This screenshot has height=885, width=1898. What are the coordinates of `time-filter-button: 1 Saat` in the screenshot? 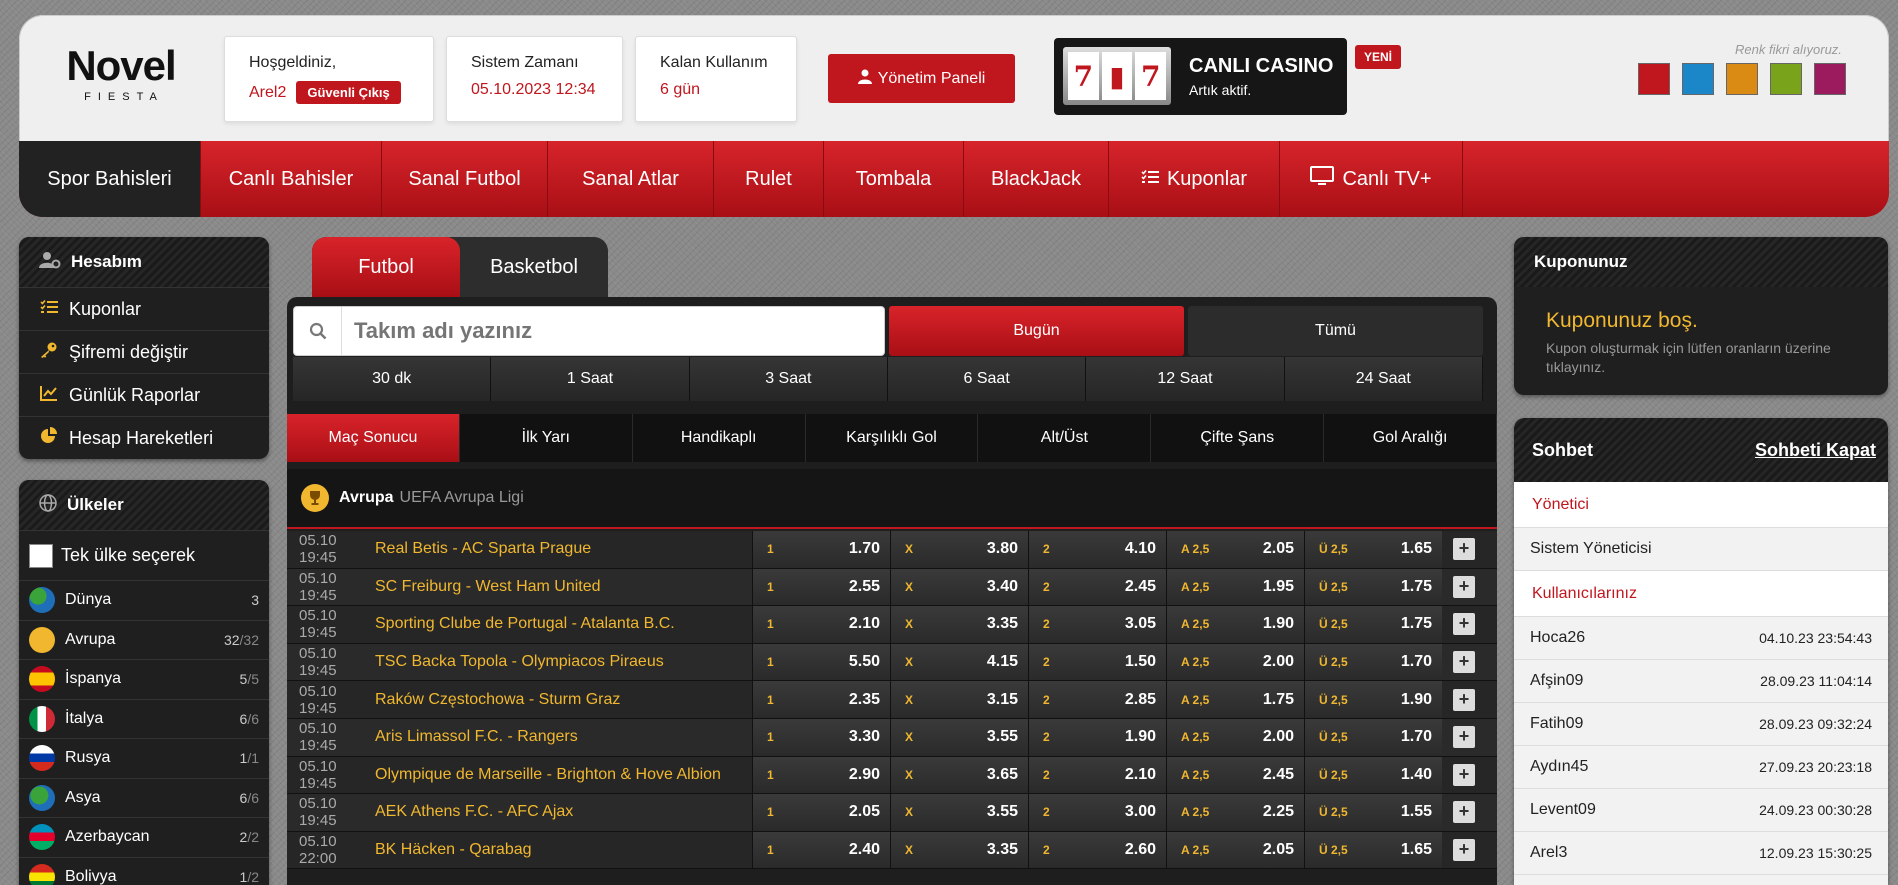 It's located at (590, 379).